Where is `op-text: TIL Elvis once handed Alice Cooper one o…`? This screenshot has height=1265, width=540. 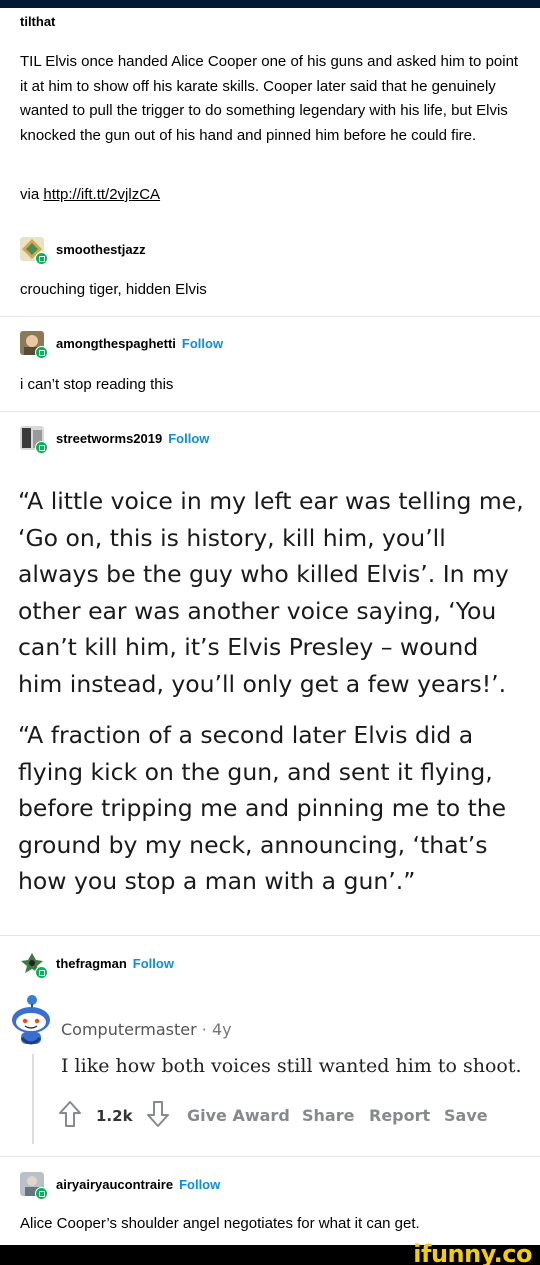
op-text: TIL Elvis once handed Alice Cooper one o… is located at coordinates (269, 98).